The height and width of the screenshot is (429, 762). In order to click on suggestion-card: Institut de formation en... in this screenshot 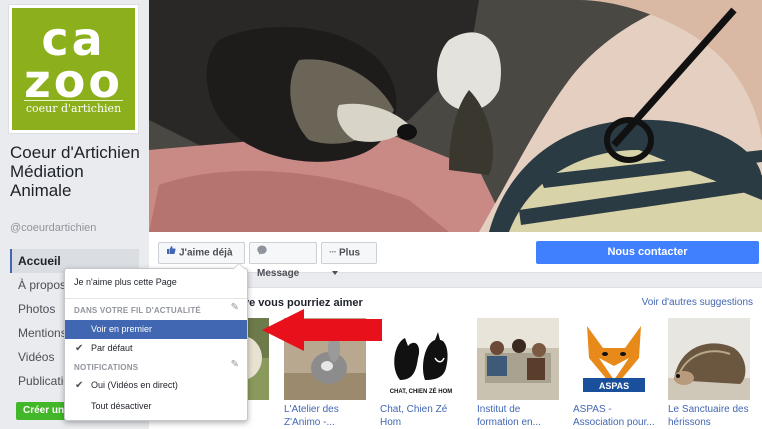, I will do `click(518, 373)`.